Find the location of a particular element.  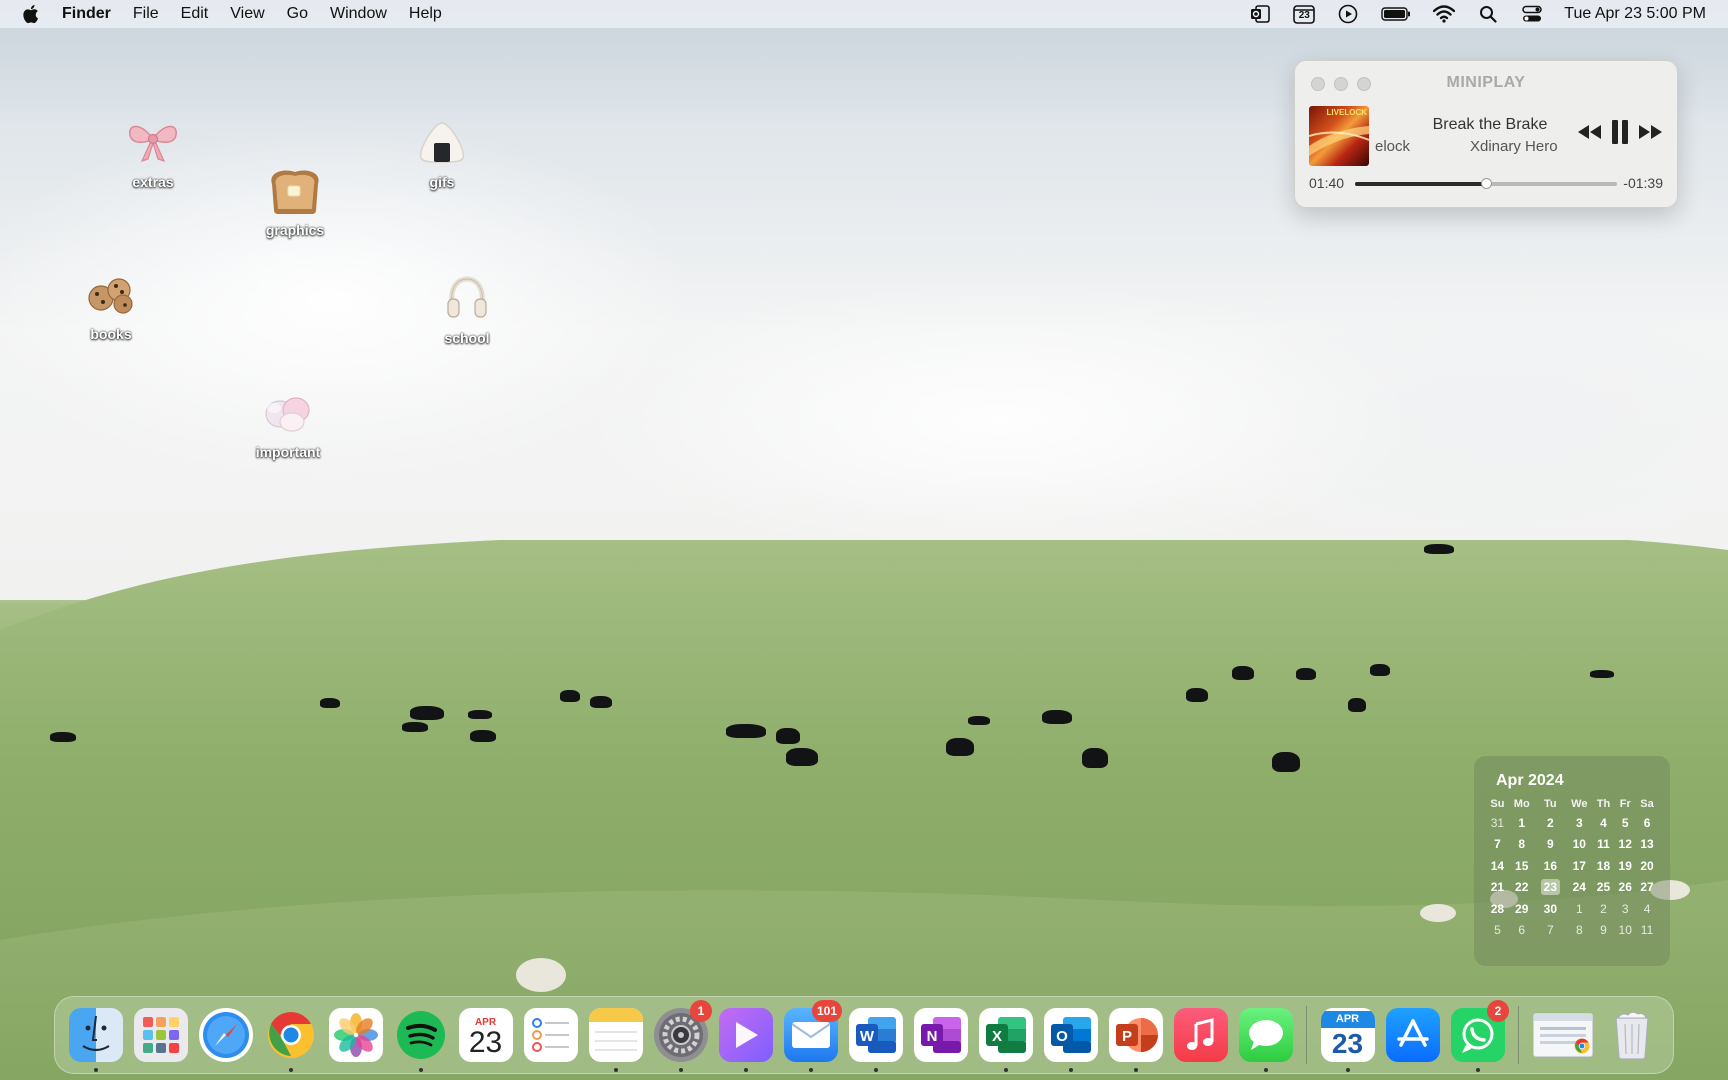

dock-calendar-widget-app: APR 23 is located at coordinates (1347, 1037).